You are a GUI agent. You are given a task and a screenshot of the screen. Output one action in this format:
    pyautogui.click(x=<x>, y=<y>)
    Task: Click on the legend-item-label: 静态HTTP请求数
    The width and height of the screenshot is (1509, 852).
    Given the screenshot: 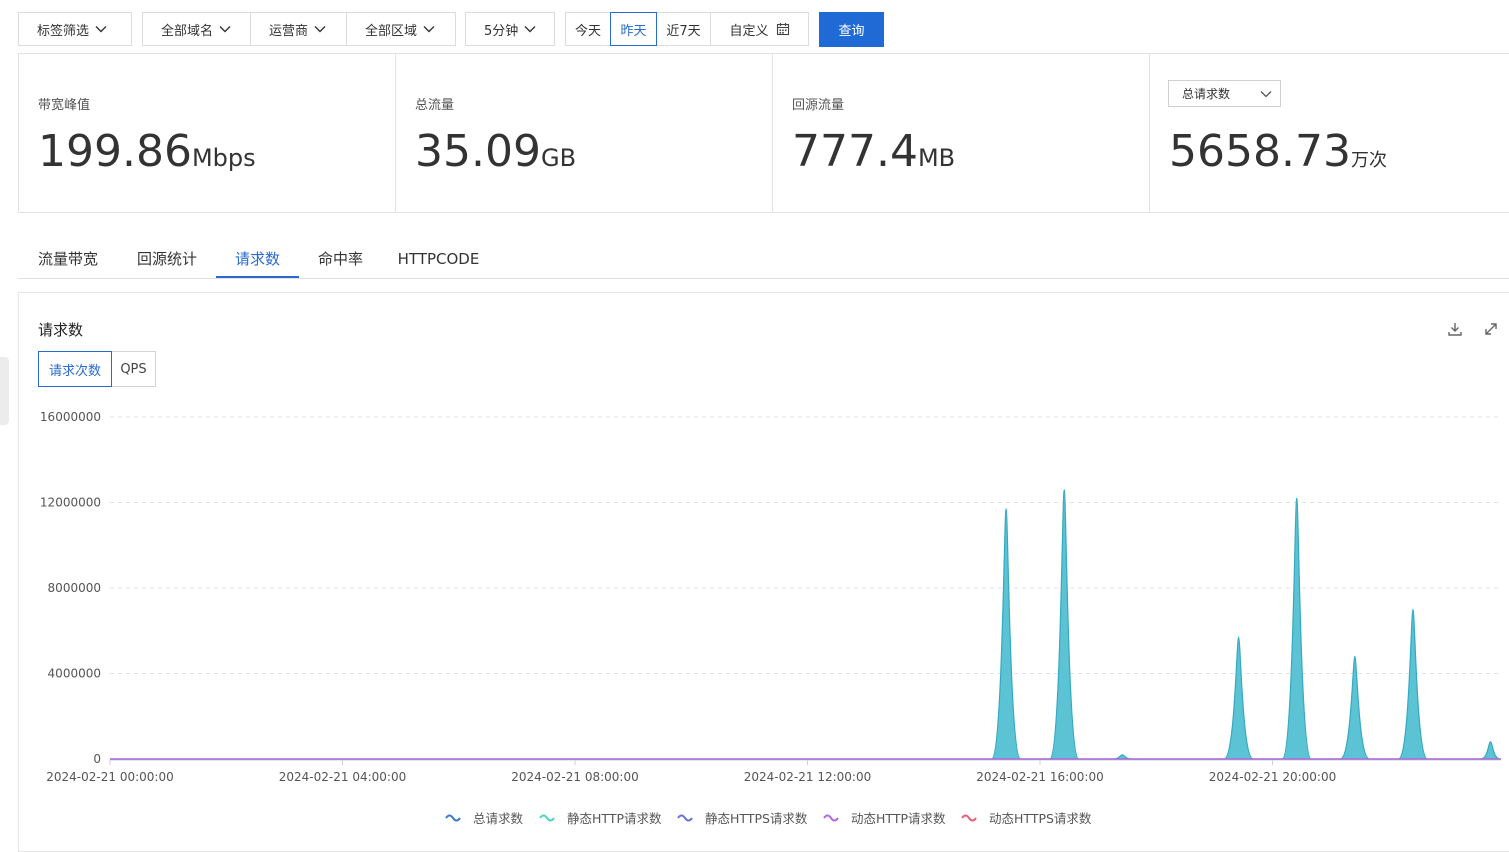 What is the action you would take?
    pyautogui.click(x=614, y=818)
    